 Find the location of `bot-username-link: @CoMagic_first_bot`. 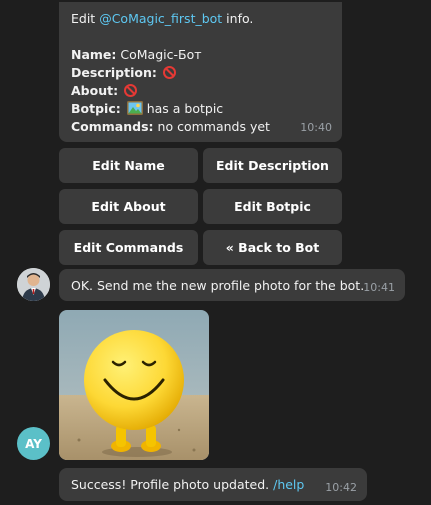

bot-username-link: @CoMagic_first_bot is located at coordinates (160, 18).